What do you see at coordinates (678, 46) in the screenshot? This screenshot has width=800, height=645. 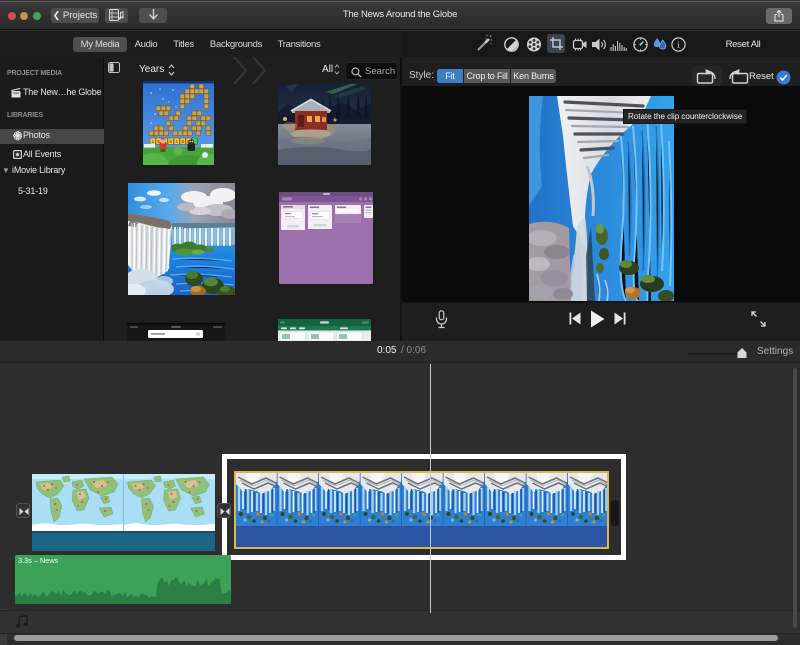 I see `svg-text: i` at bounding box center [678, 46].